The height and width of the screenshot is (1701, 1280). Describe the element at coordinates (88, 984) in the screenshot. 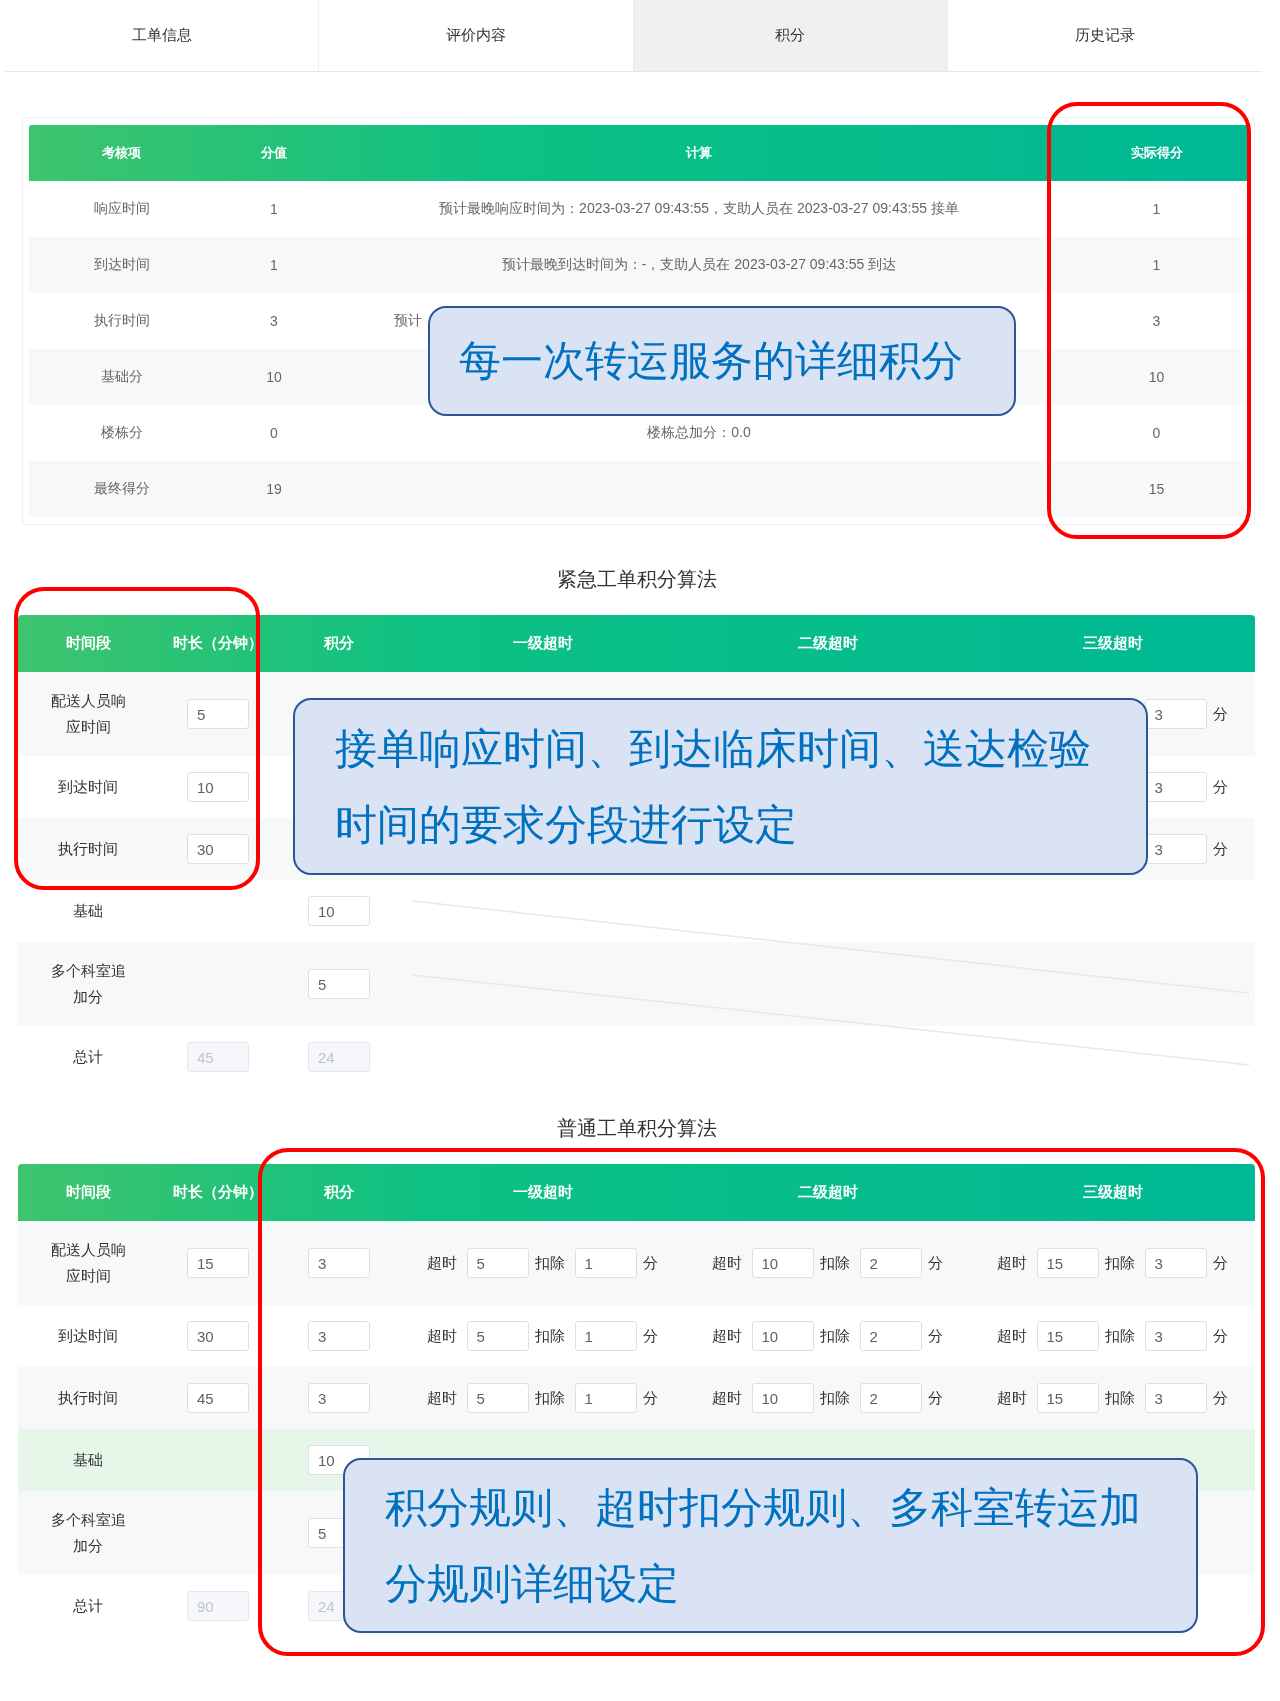

I see `row-label: 多个科室追加分` at that location.